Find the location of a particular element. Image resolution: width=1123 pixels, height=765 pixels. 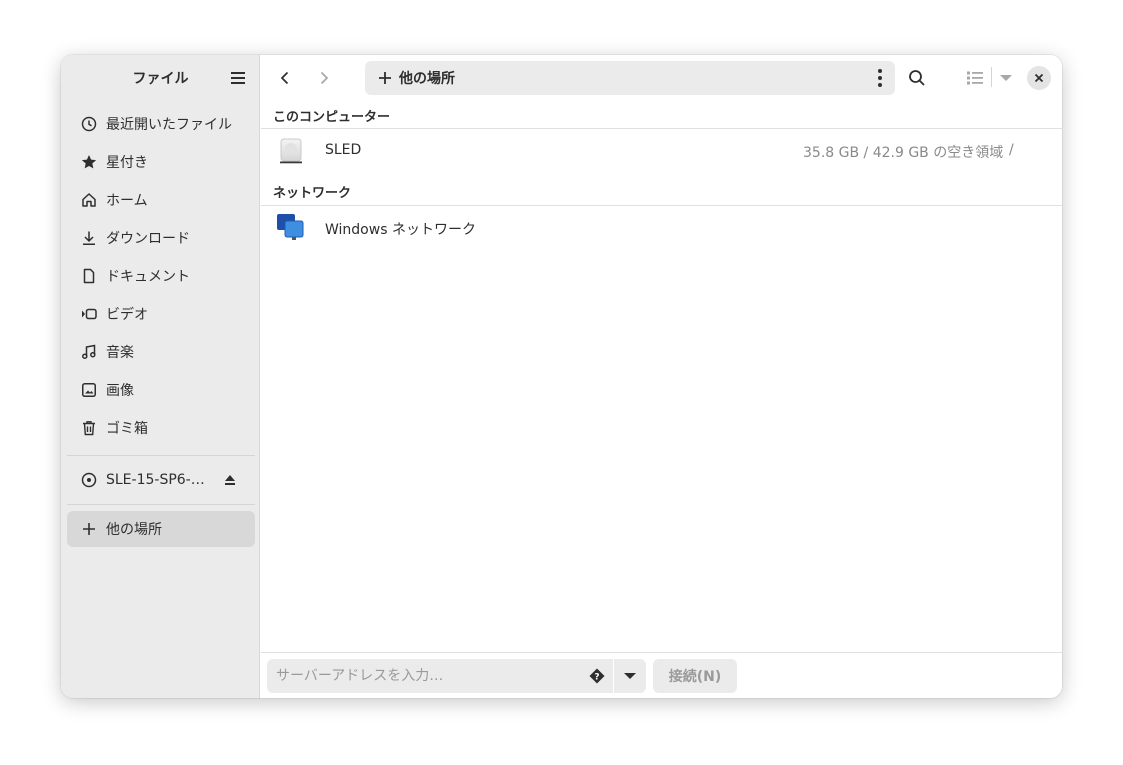

list-view-icon is located at coordinates (975, 78).